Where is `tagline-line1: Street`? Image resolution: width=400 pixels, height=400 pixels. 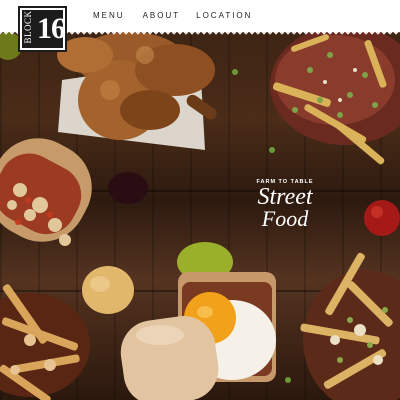
tagline-line1: Street is located at coordinates (285, 197).